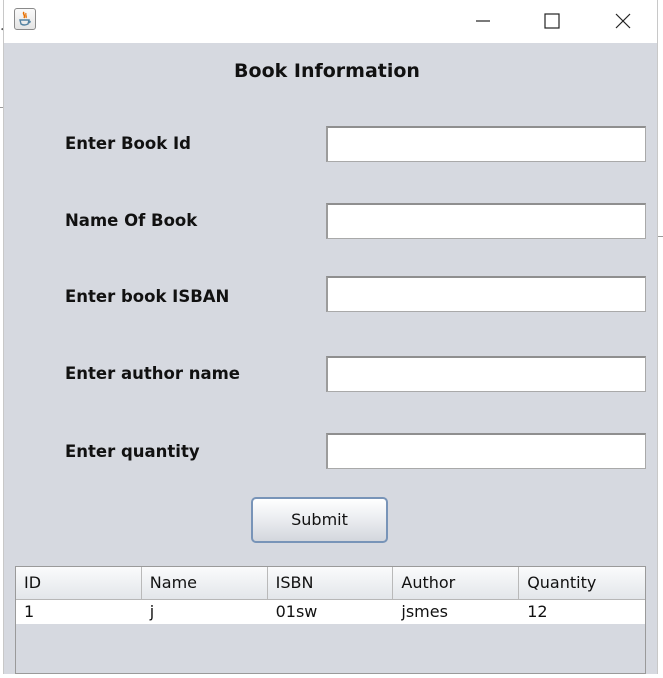 Image resolution: width=663 pixels, height=678 pixels. I want to click on table-header: ID Name ISBN Author Quantity, so click(330, 583).